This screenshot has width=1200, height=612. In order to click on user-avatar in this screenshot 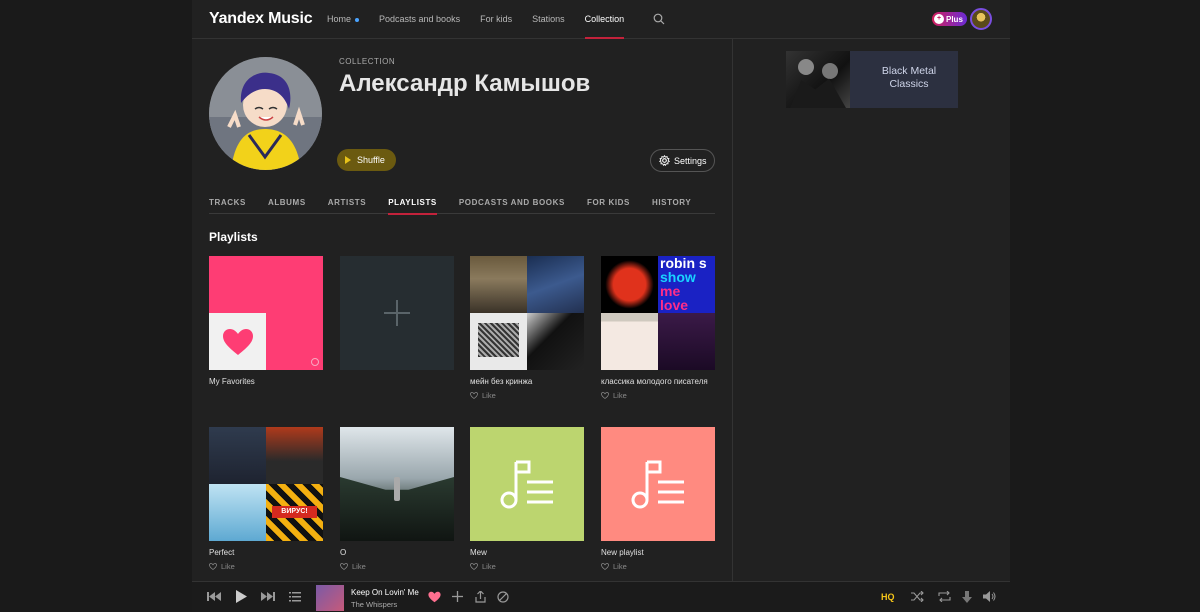, I will do `click(981, 19)`.